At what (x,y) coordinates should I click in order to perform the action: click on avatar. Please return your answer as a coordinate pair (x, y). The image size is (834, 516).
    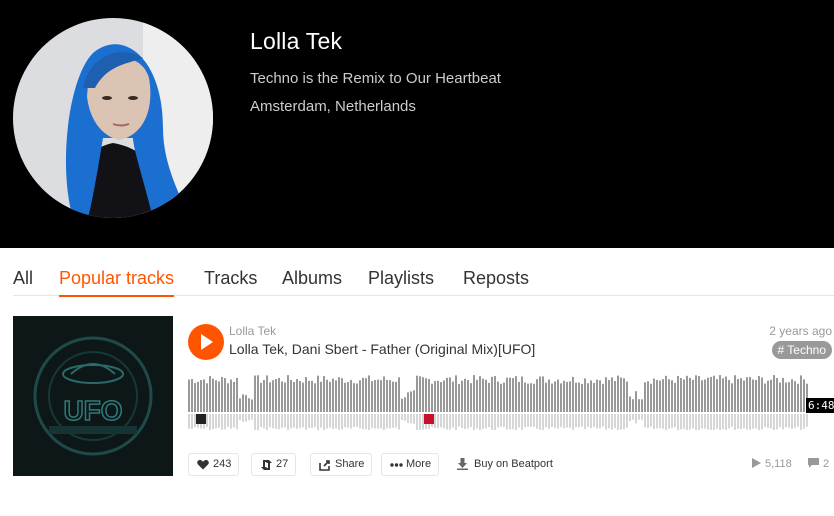
    Looking at the image, I should click on (113, 118).